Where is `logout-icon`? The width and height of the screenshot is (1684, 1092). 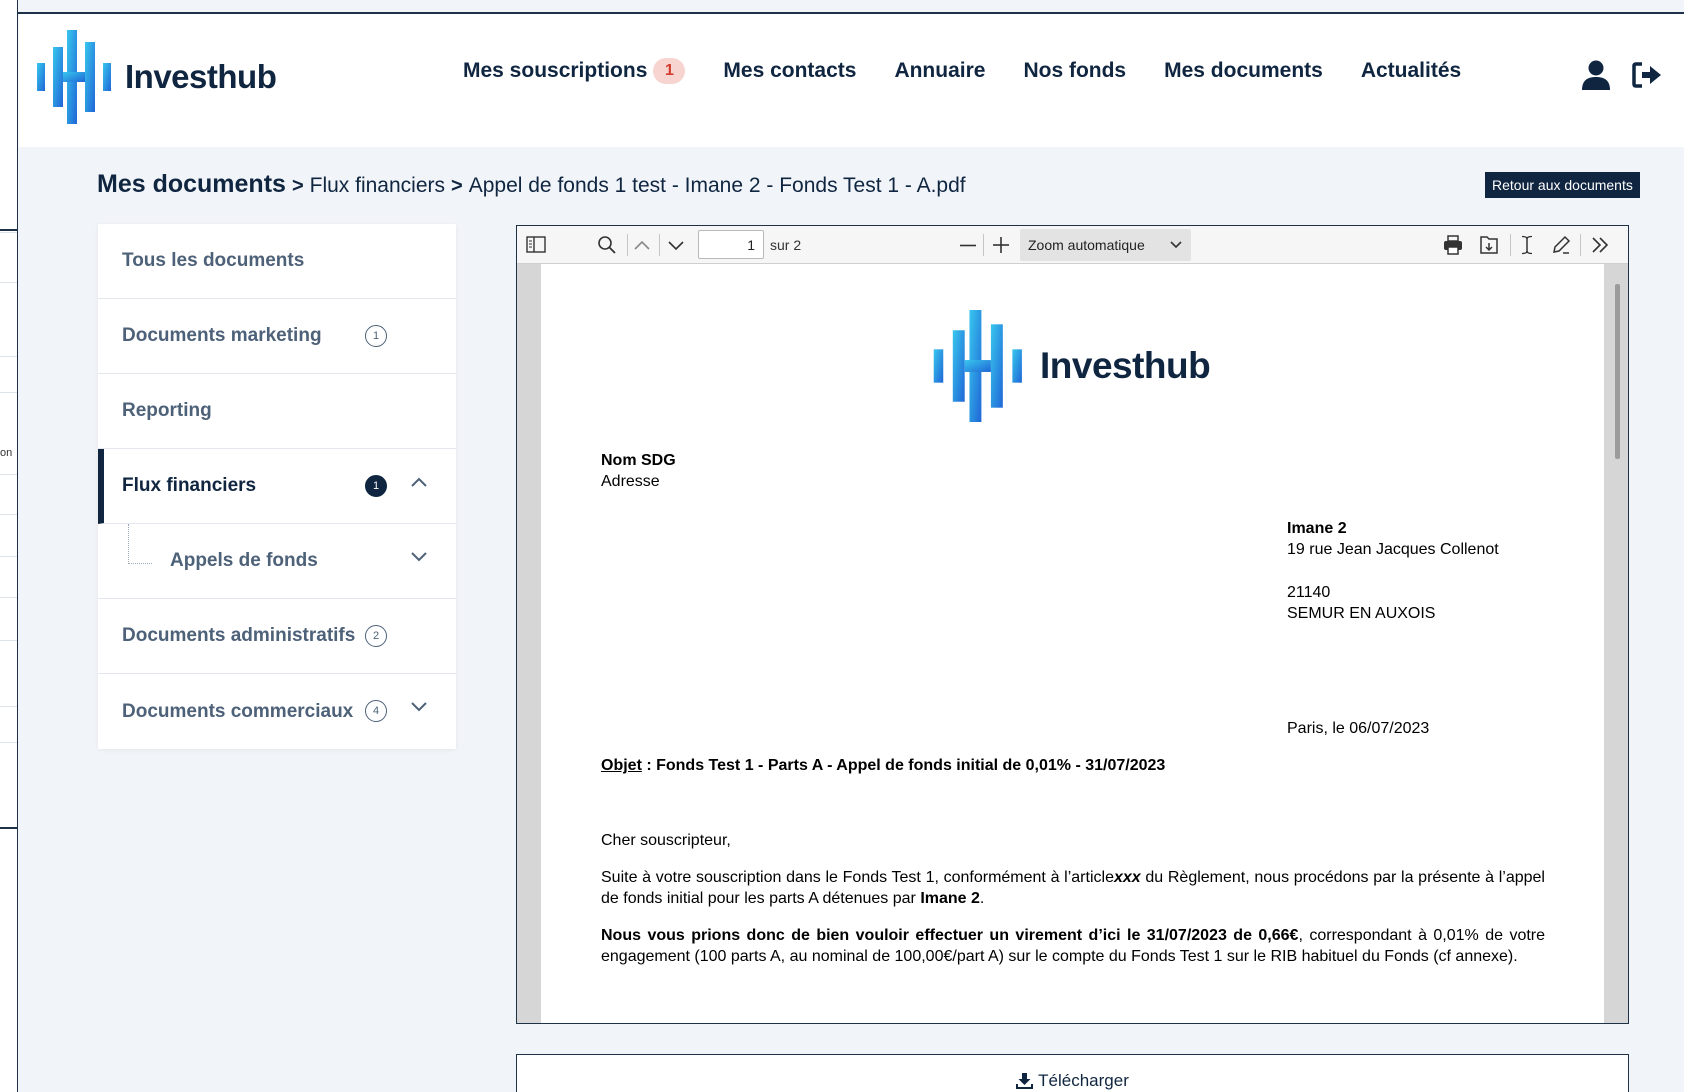 logout-icon is located at coordinates (1647, 77).